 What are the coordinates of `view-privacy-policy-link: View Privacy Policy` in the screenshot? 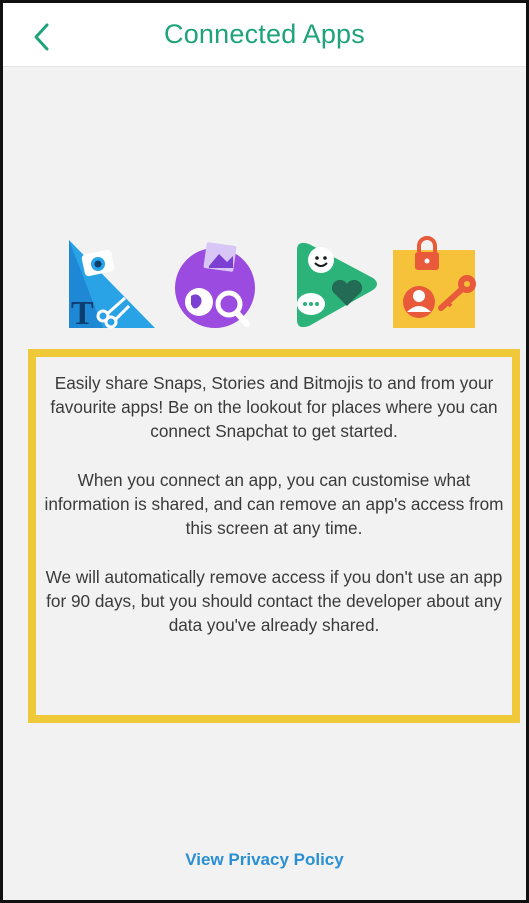 It's located at (264, 860).